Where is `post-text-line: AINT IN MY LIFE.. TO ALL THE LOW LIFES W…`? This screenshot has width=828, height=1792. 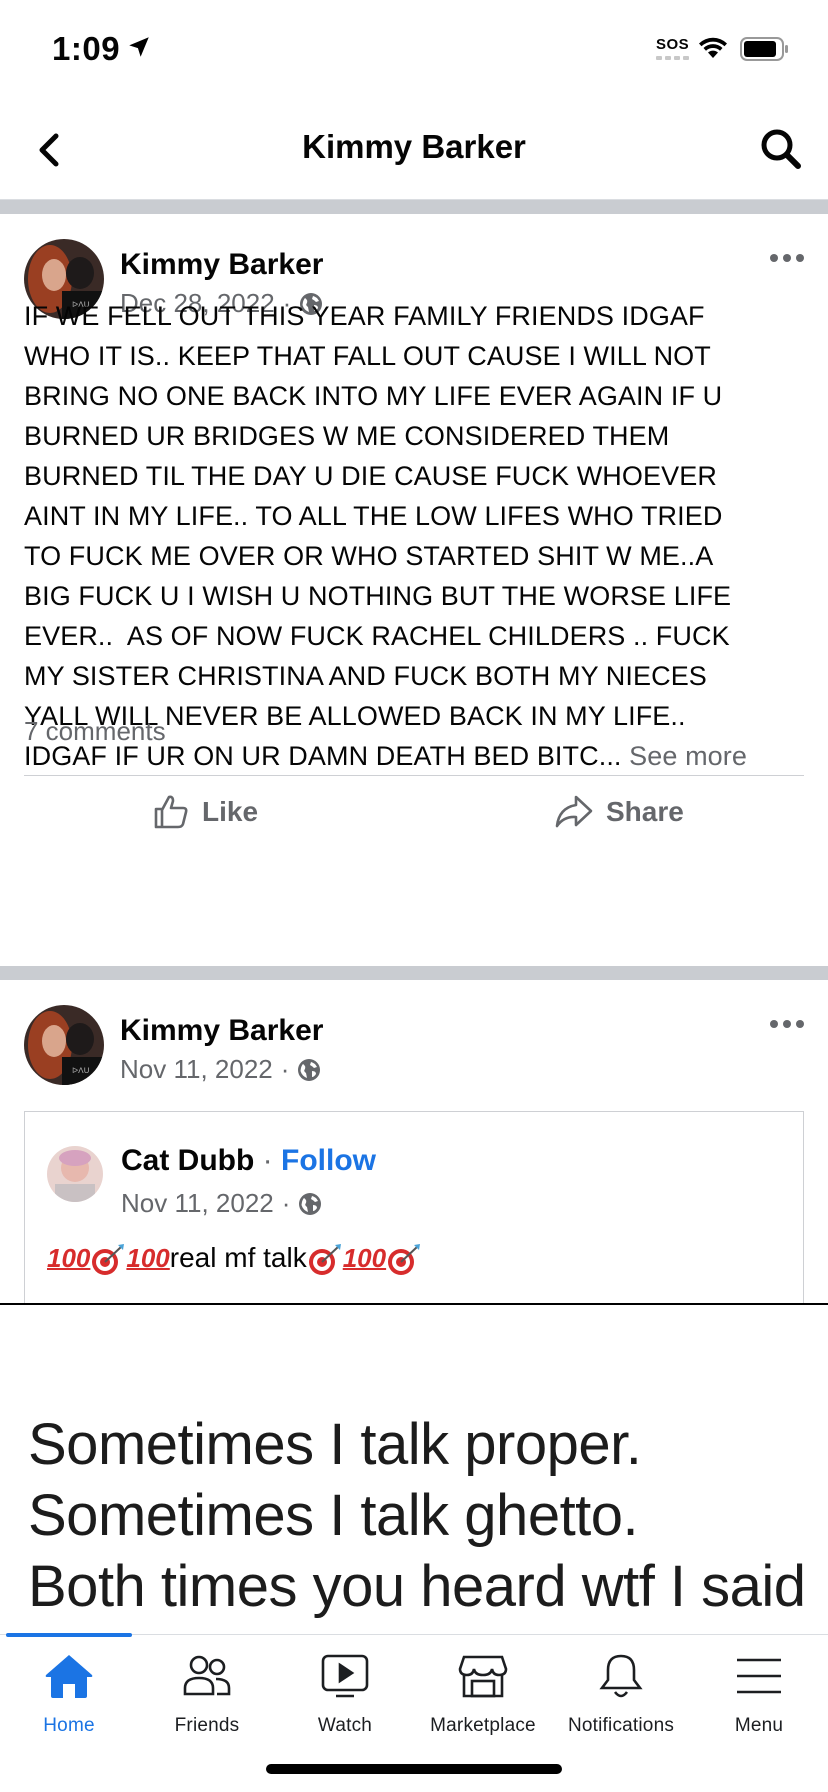 post-text-line: AINT IN MY LIFE.. TO ALL THE LOW LIFES W… is located at coordinates (373, 516).